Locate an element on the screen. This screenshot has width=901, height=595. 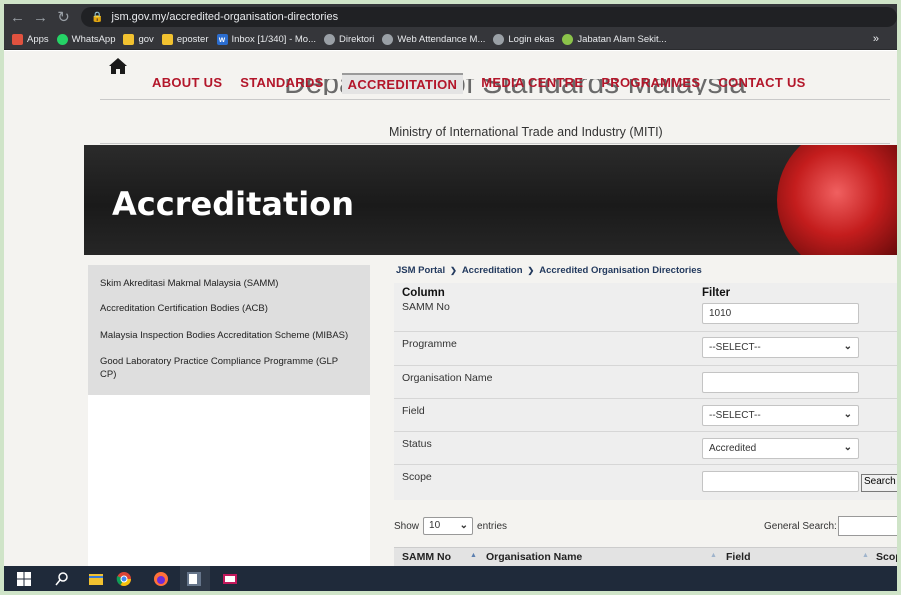
filter-row-programme: Programme --SELECT-- ⌄ is located at coordinates (645, 347).